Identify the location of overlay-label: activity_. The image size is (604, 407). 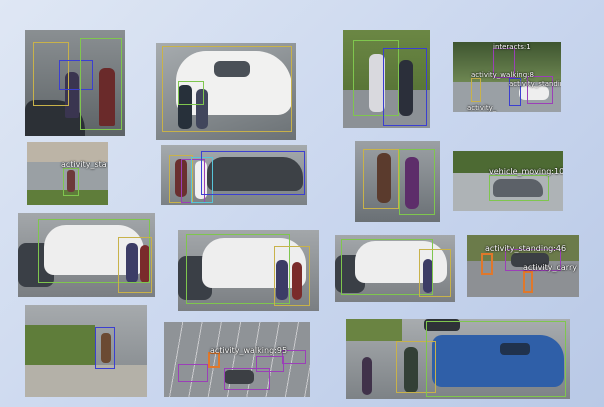
(482, 108).